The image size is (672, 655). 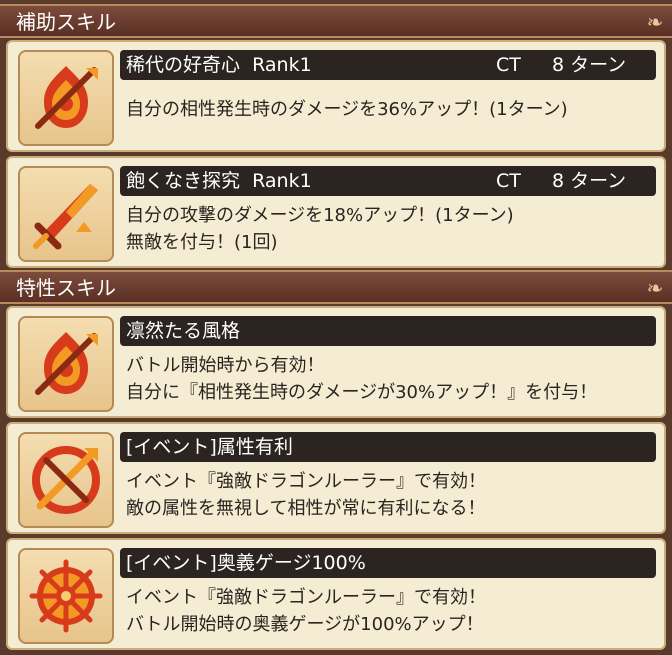 I want to click on skill-title-bar: 凛然たる風格, so click(x=388, y=331).